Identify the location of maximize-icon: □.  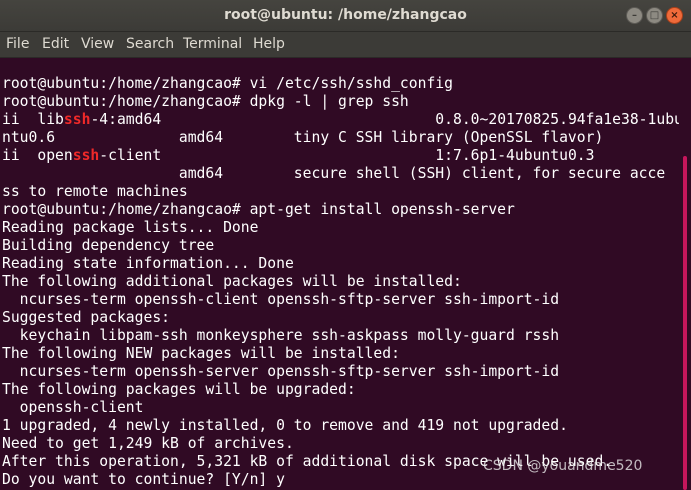
(654, 15).